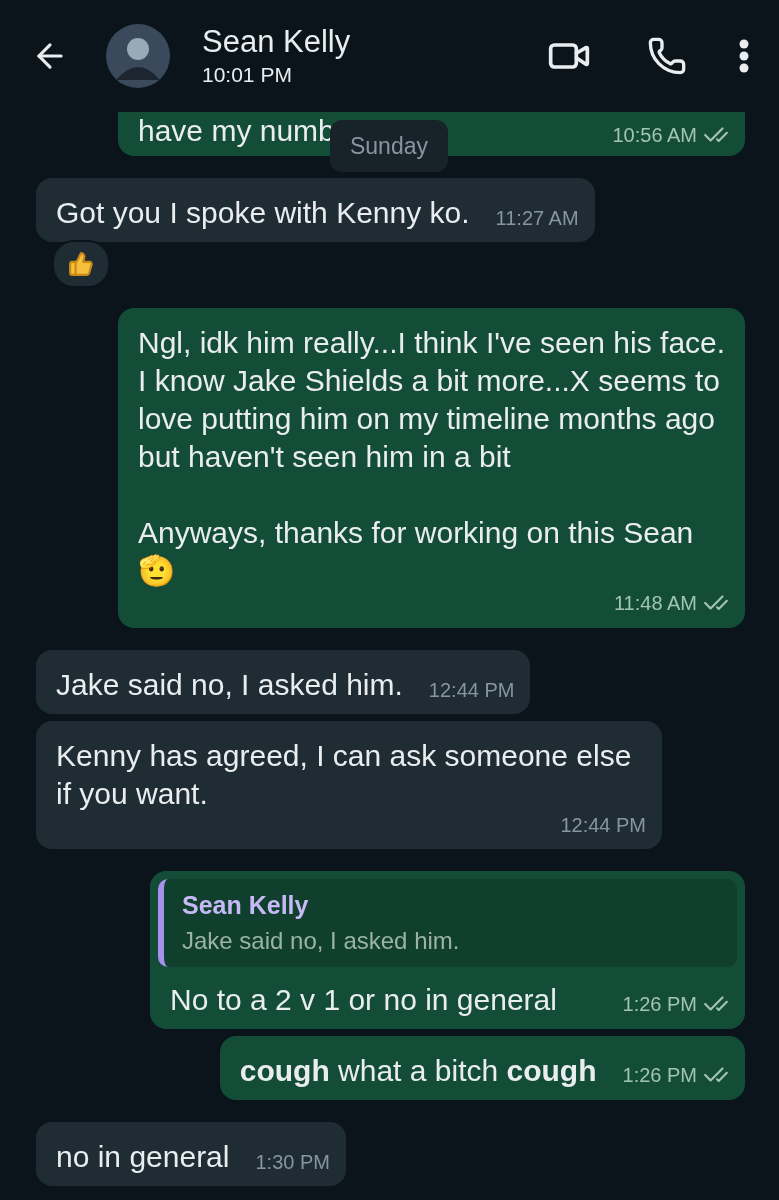 Image resolution: width=779 pixels, height=1200 pixels. I want to click on message-text: cough what a bitch cough, so click(418, 1071).